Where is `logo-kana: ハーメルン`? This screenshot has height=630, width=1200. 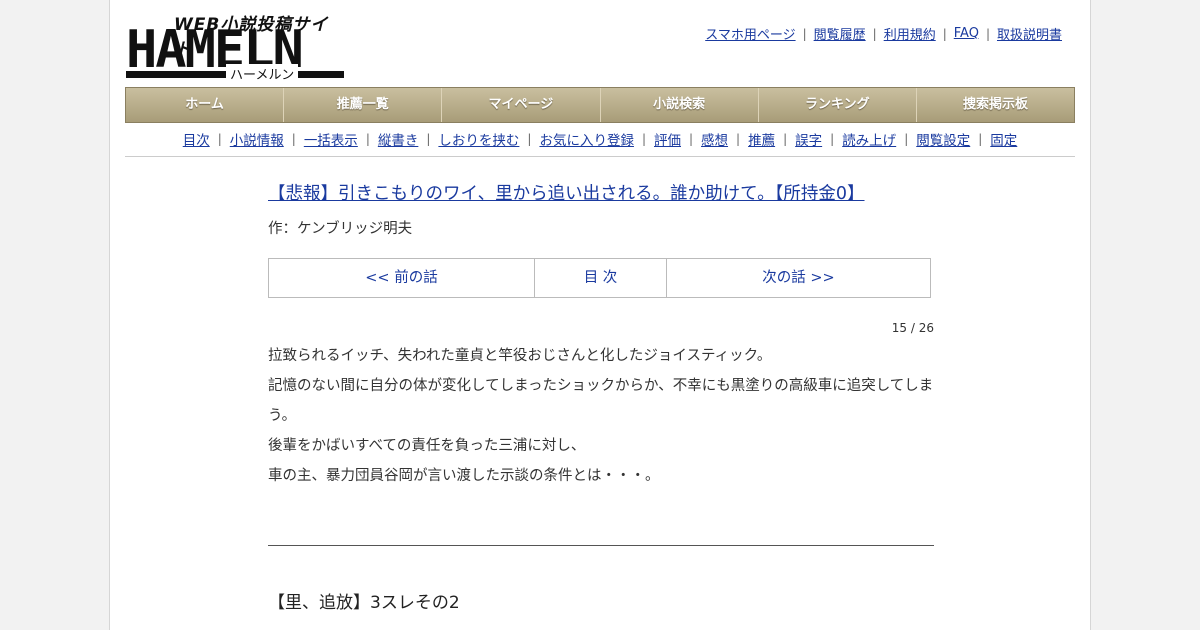 logo-kana: ハーメルン is located at coordinates (262, 73).